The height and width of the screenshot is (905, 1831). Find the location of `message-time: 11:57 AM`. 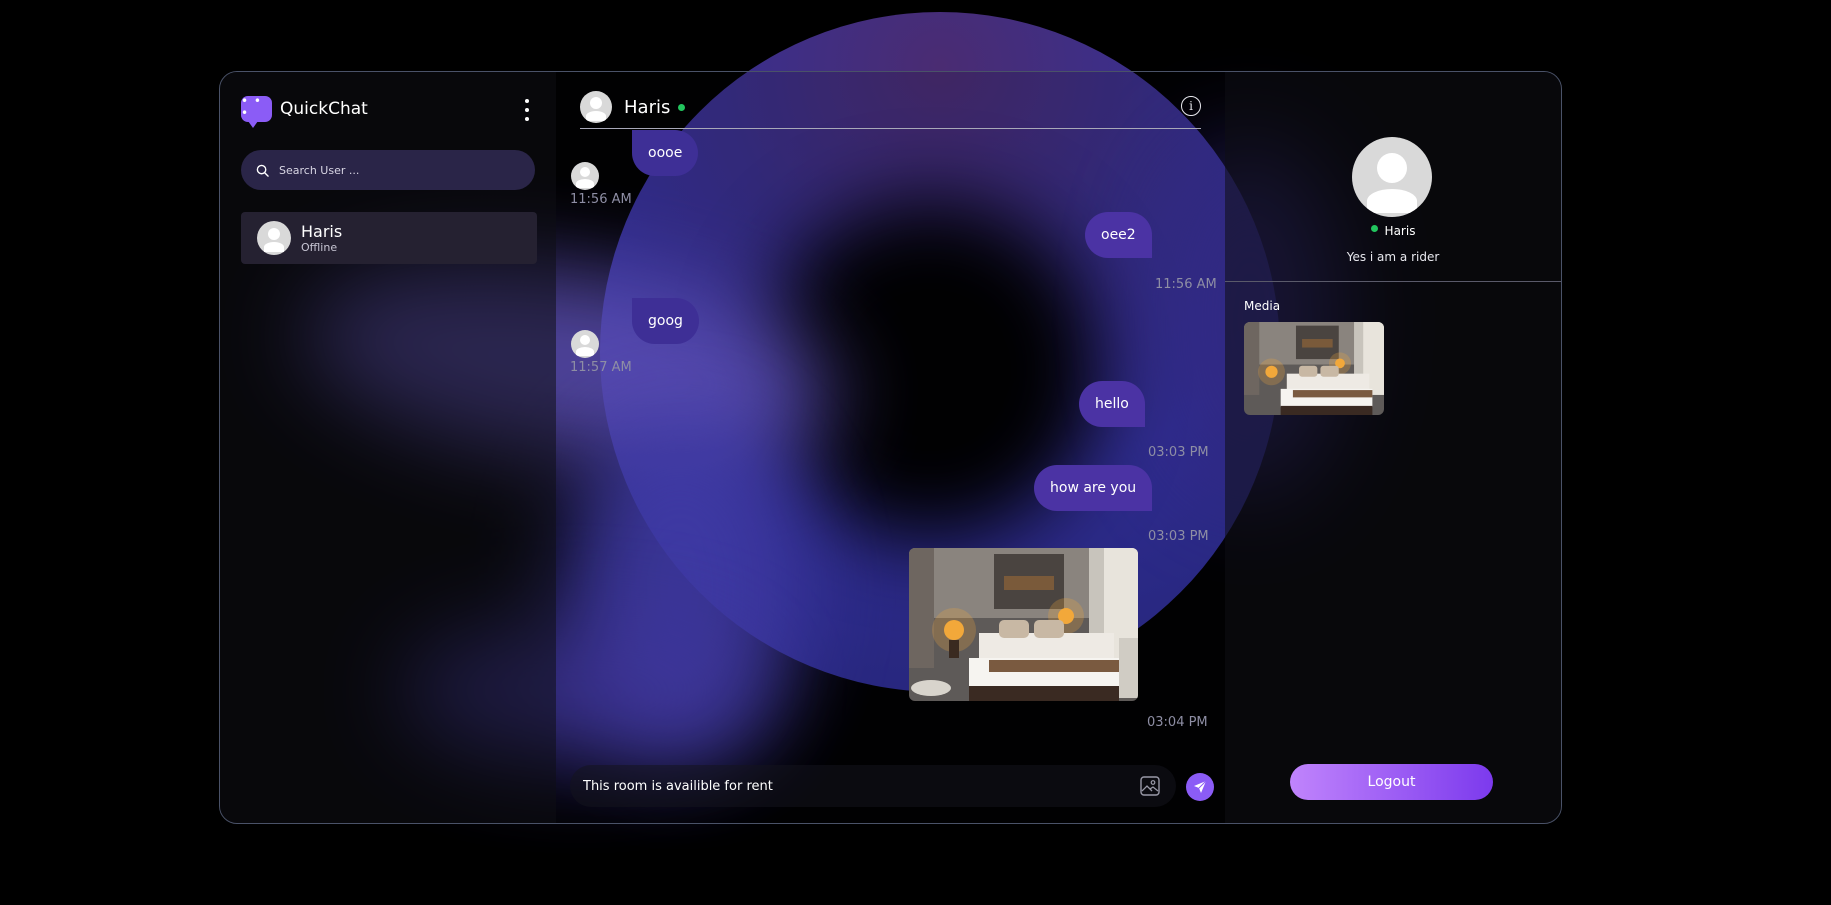

message-time: 11:57 AM is located at coordinates (601, 367).